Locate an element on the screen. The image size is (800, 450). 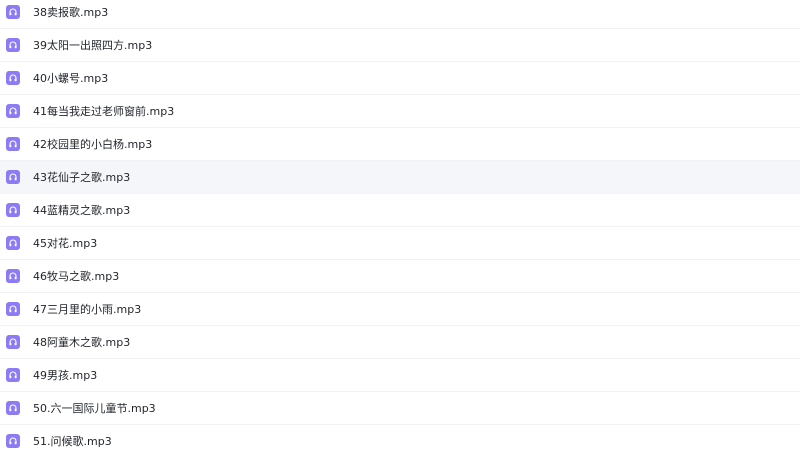
list-item: 51.问候歌.mp3 is located at coordinates (400, 437).